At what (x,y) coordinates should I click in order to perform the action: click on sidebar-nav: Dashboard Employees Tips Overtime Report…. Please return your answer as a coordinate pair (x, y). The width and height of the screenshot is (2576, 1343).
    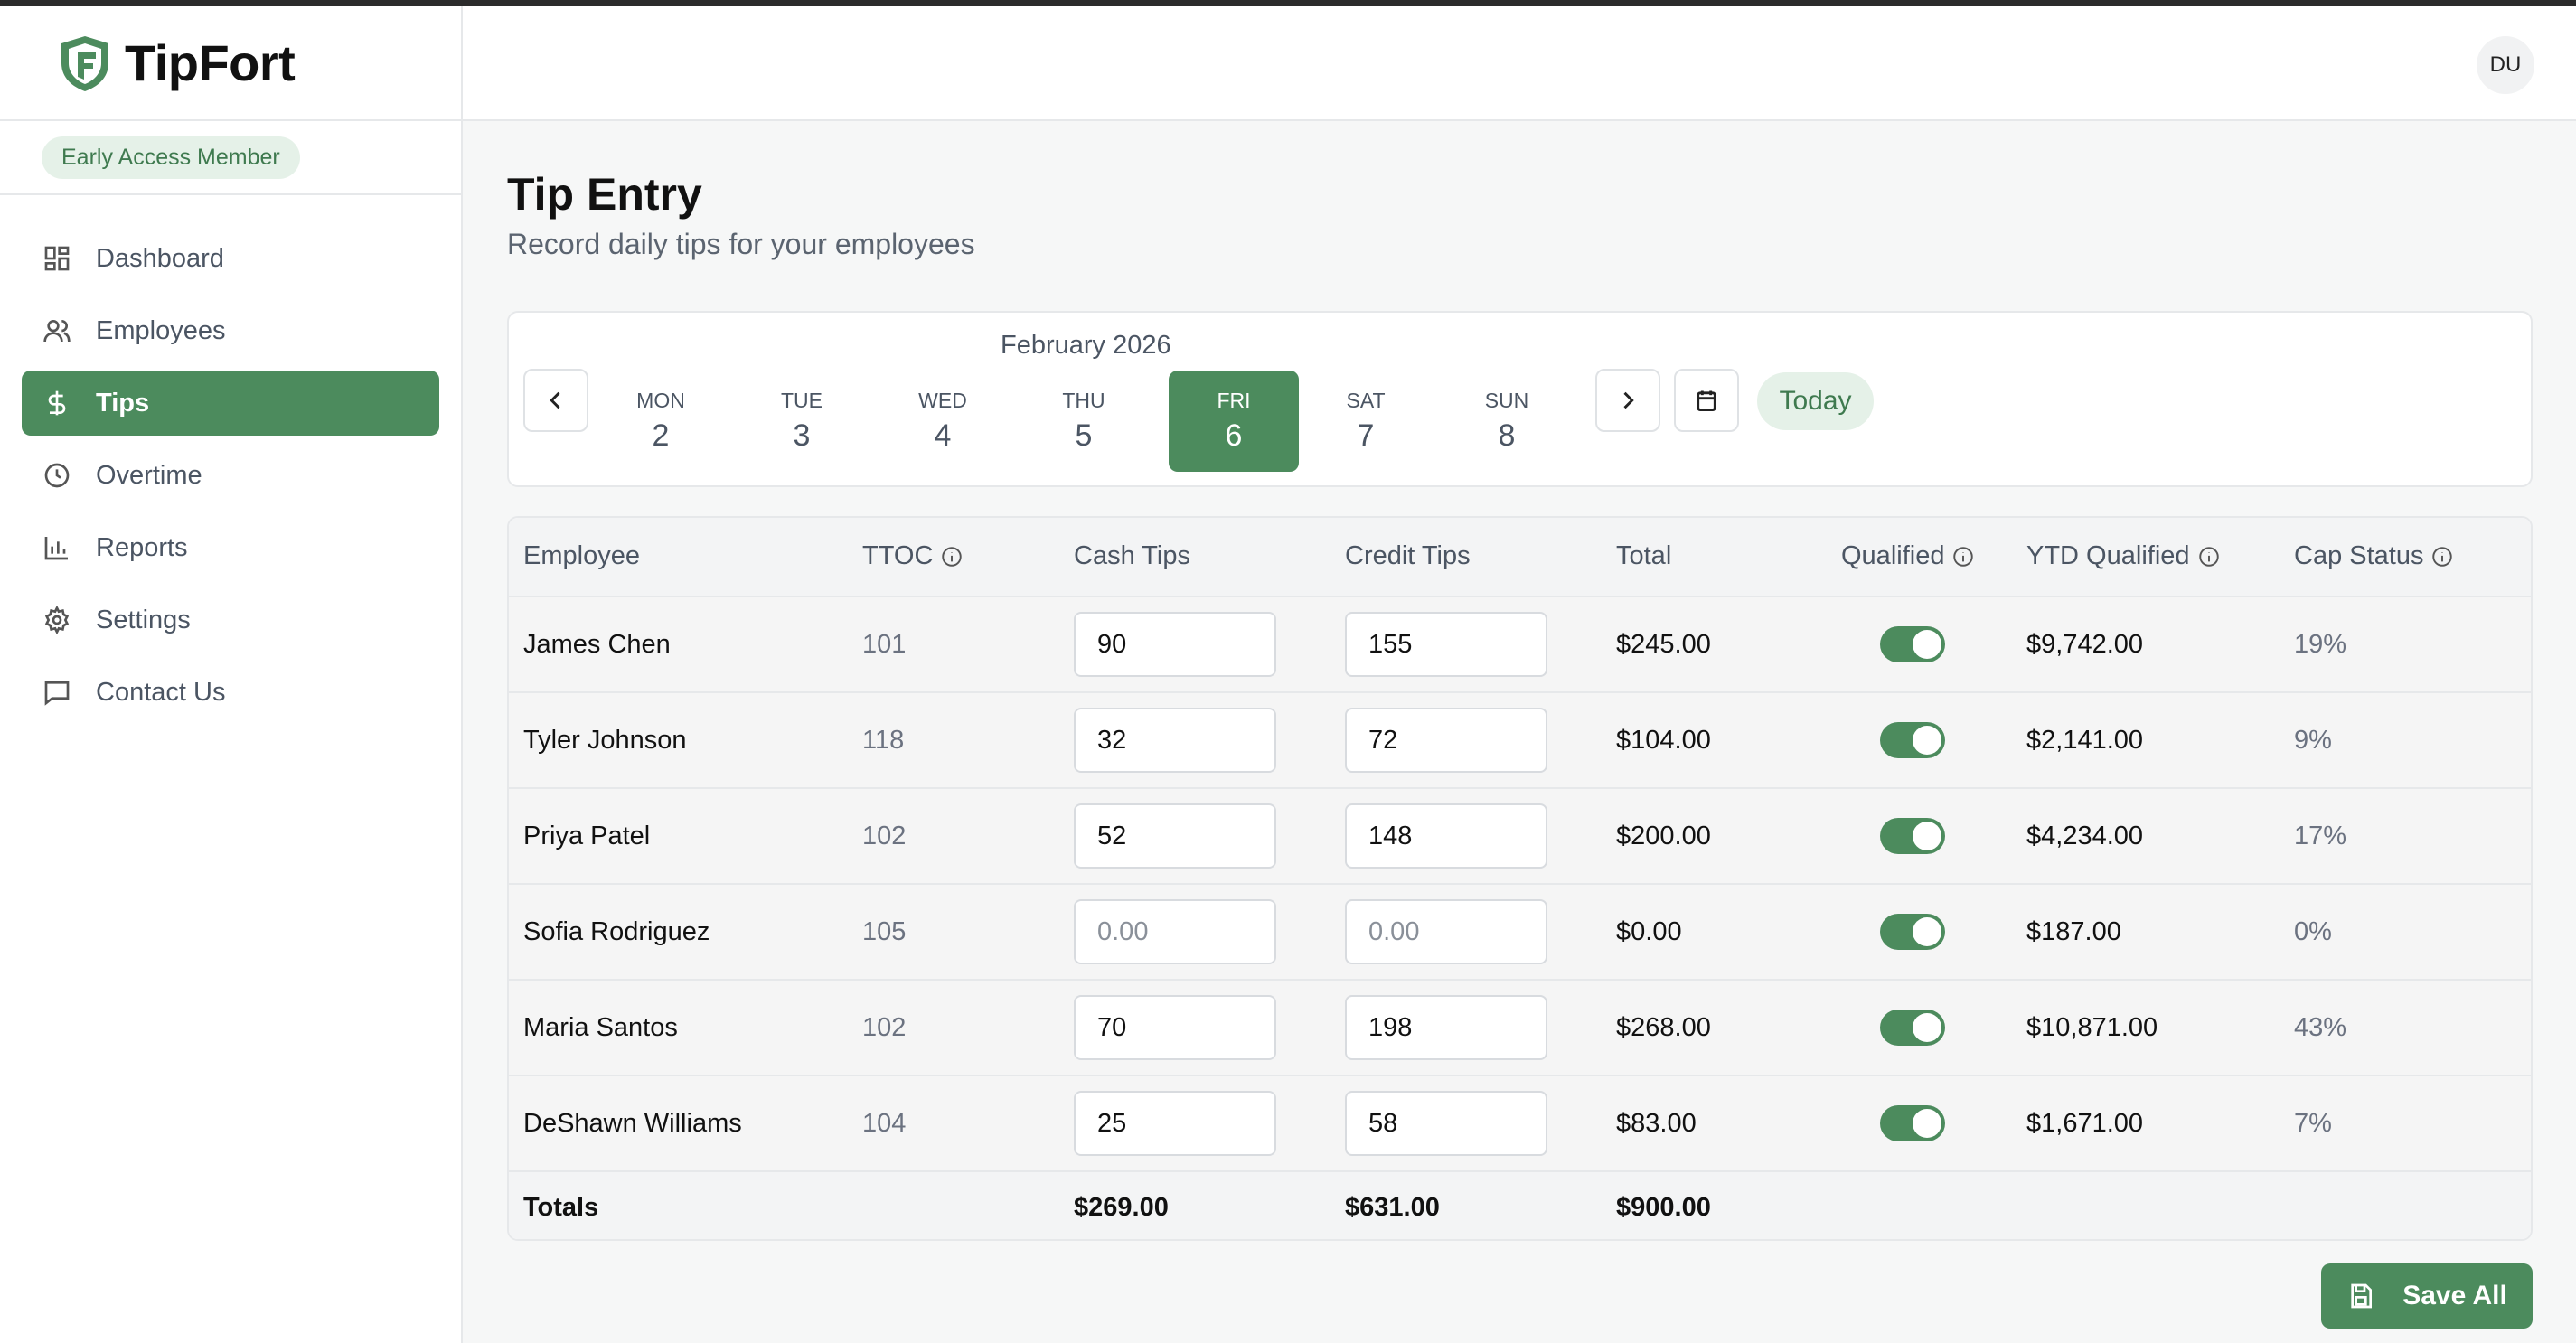
    Looking at the image, I should click on (231, 460).